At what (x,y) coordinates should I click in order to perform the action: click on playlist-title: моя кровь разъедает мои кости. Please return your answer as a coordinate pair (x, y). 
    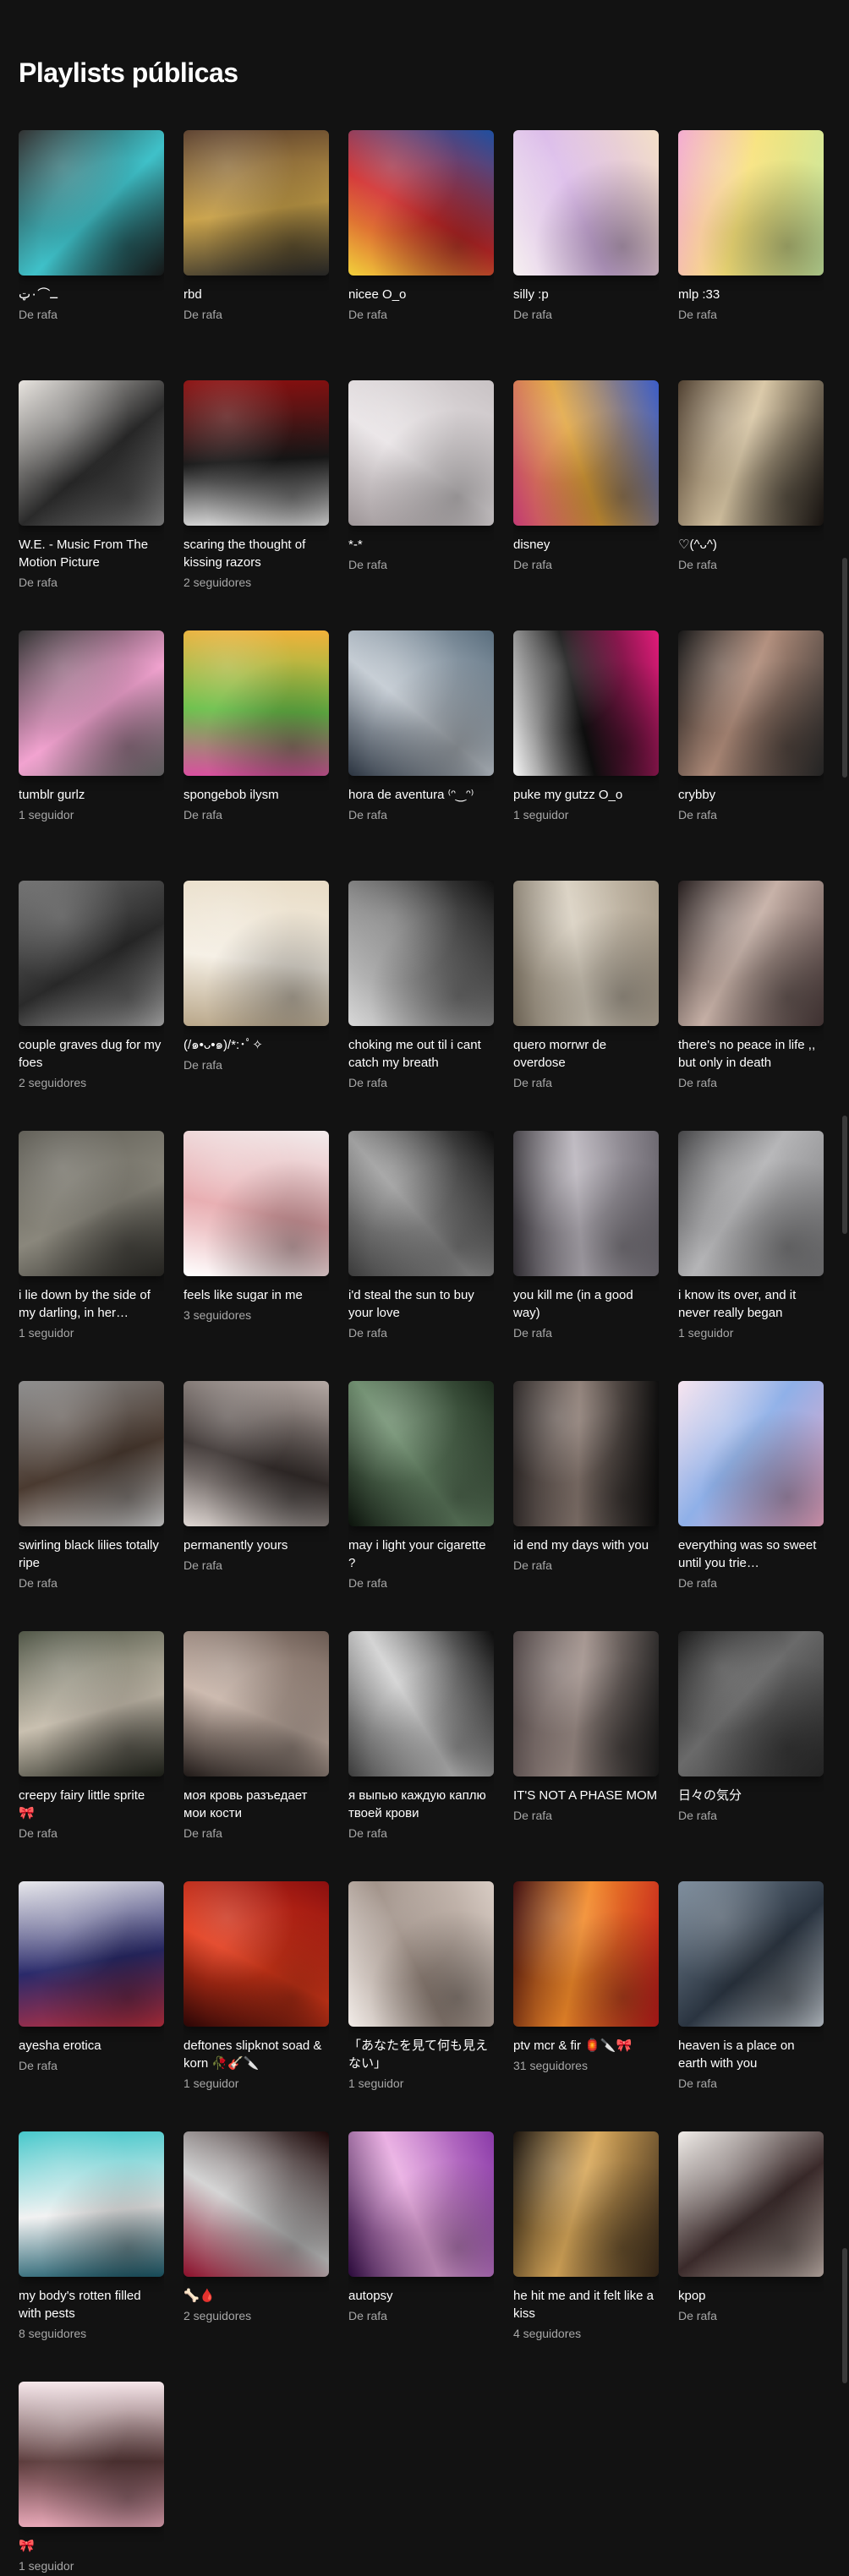
    Looking at the image, I should click on (256, 1804).